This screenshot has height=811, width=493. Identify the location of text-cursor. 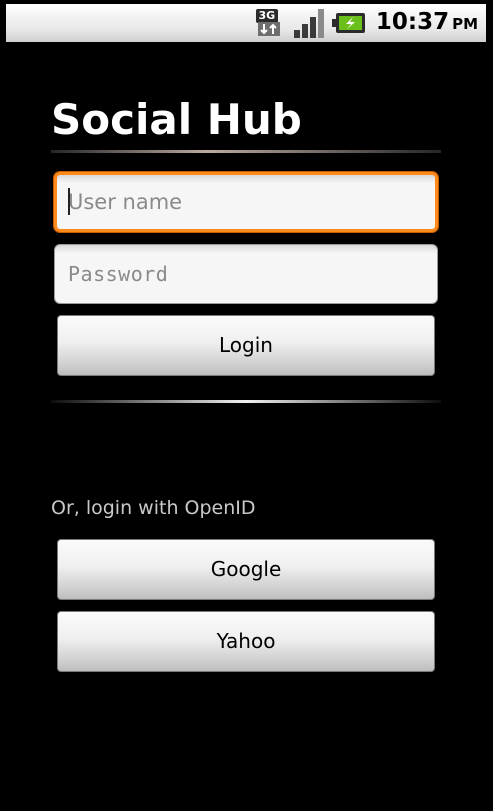
(69, 201).